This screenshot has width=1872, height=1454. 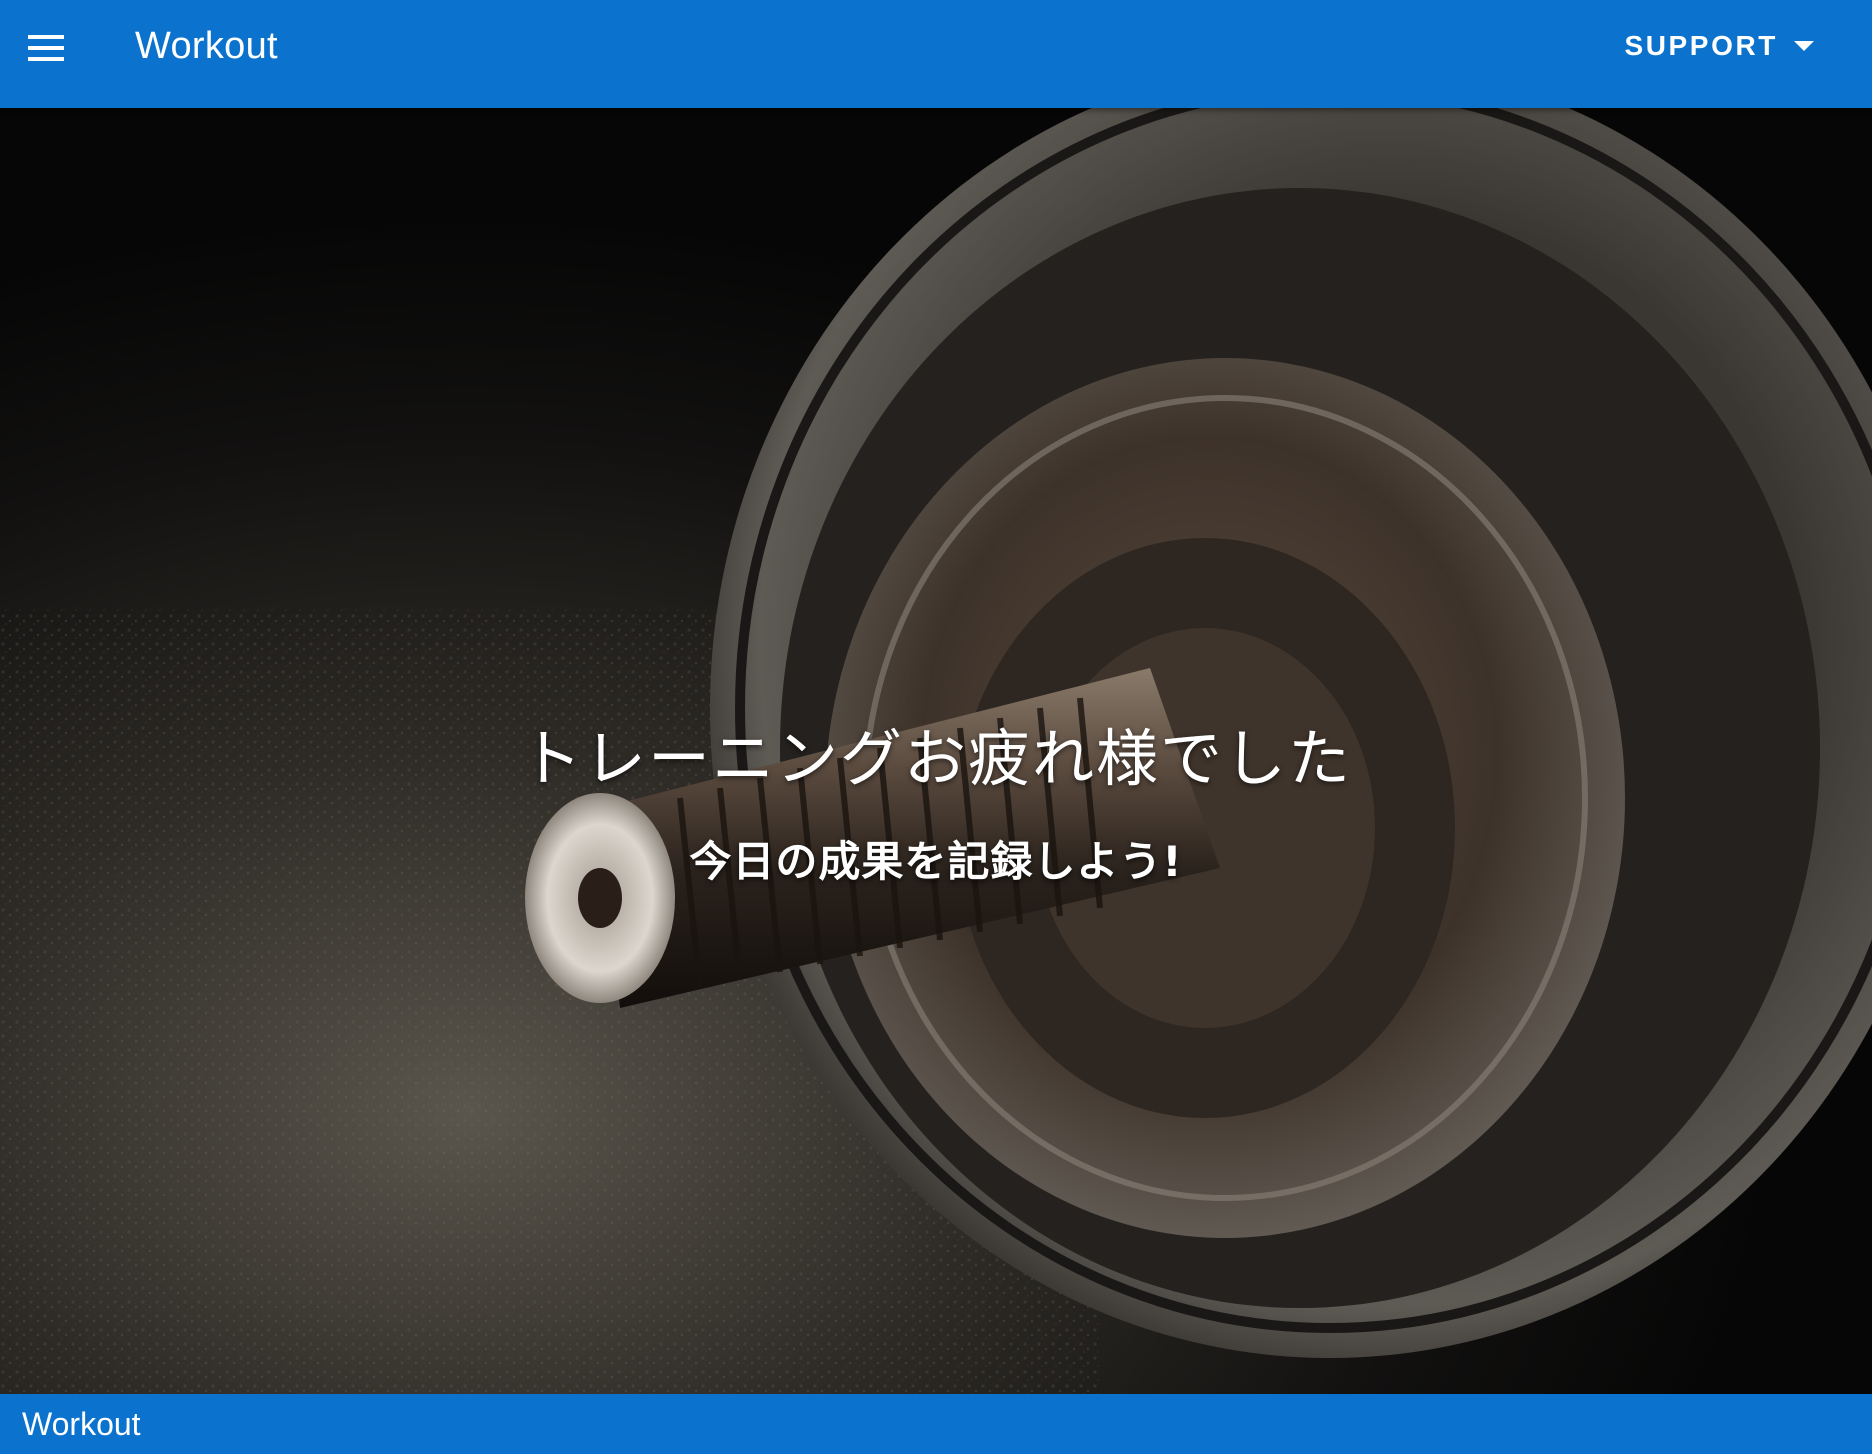 I want to click on footer-bar: Workout, so click(x=936, y=1424).